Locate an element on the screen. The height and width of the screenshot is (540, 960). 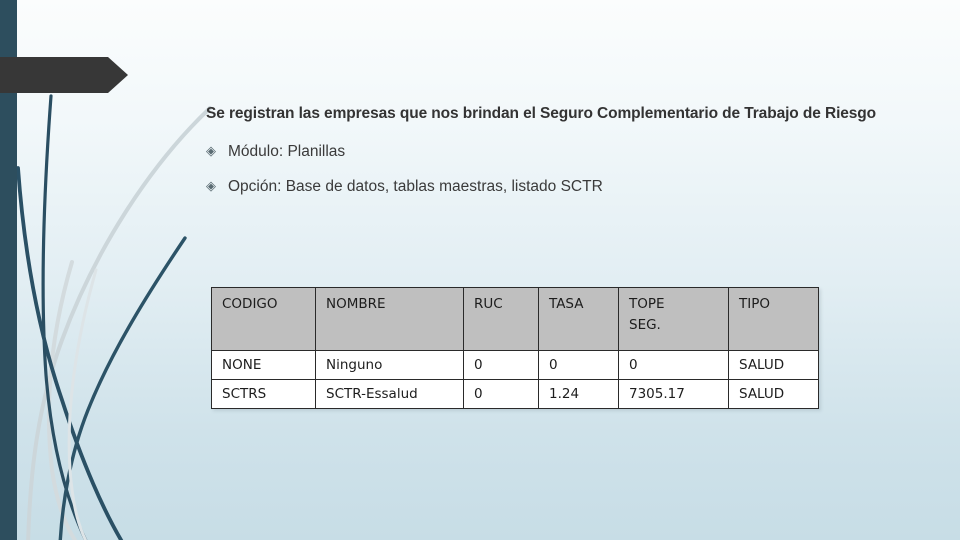
cell-nombre: Ninguno is located at coordinates (389, 365).